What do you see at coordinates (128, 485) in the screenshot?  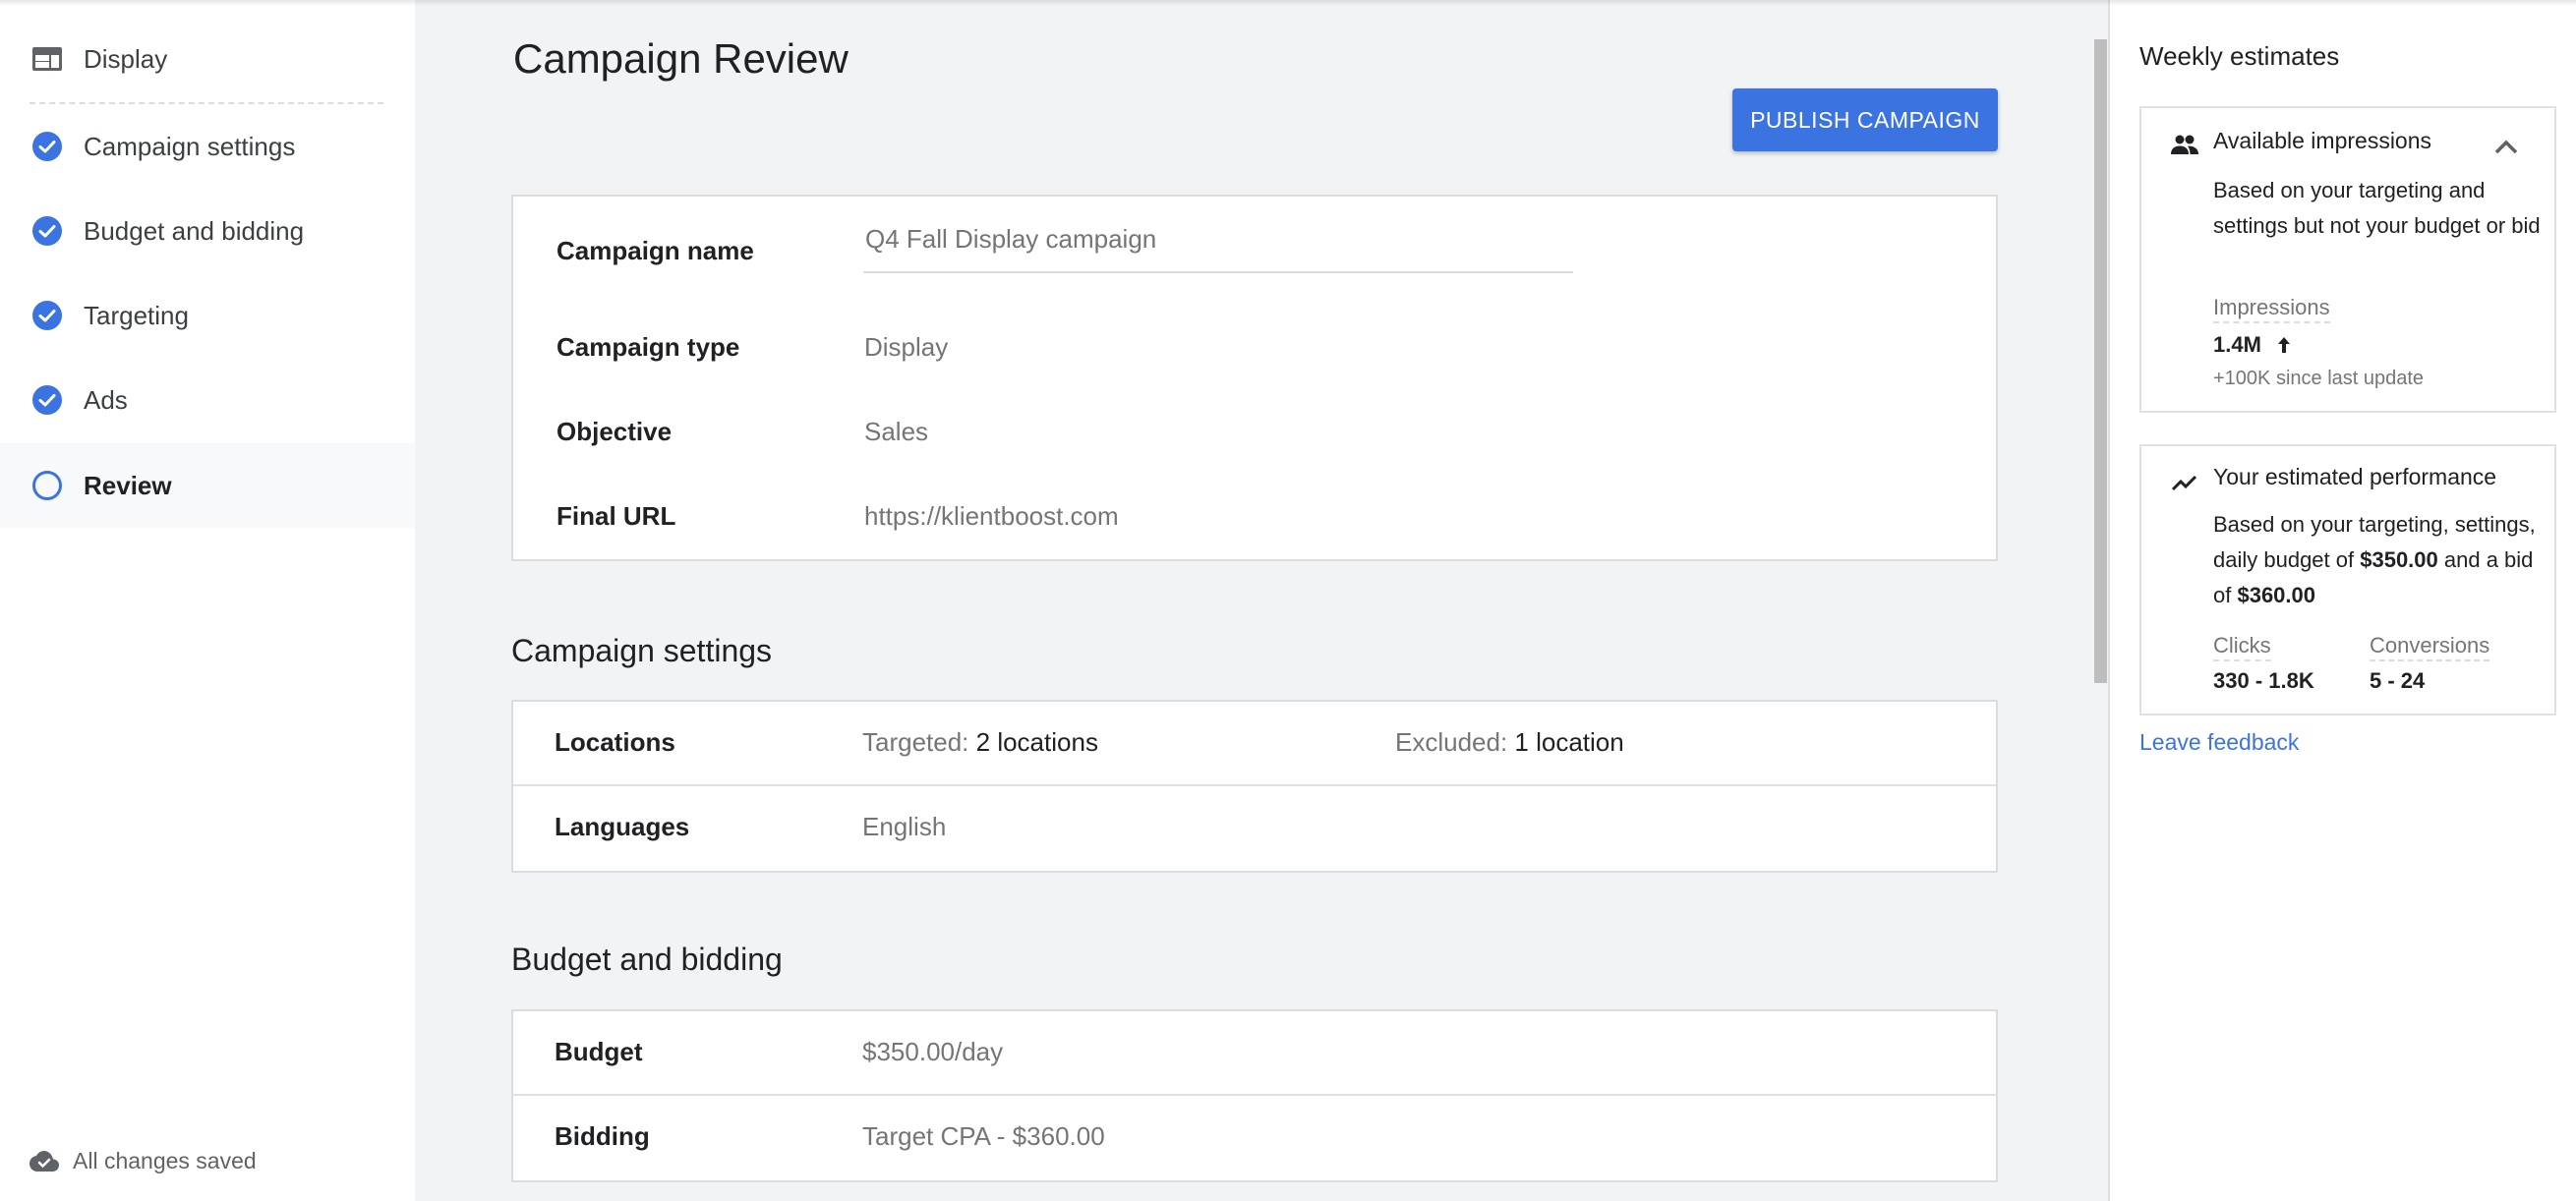 I see `sidebar-item-label: Review` at bounding box center [128, 485].